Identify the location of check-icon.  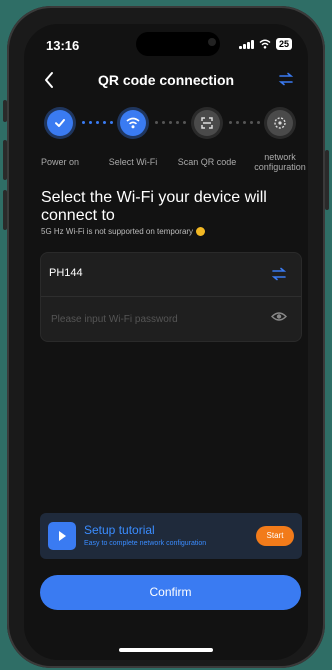
(60, 123).